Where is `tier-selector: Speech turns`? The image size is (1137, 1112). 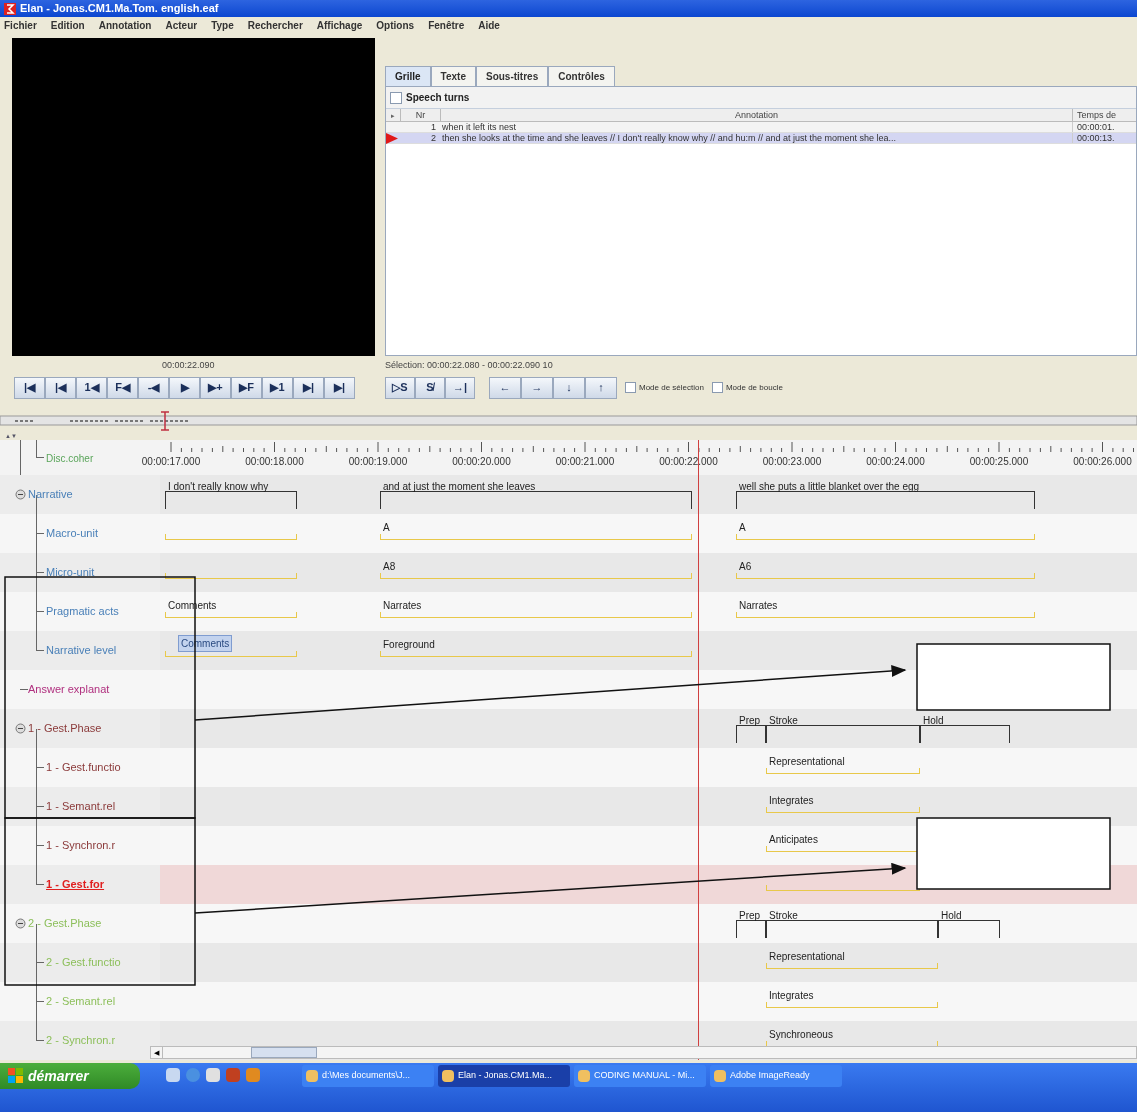
tier-selector: Speech turns is located at coordinates (438, 97).